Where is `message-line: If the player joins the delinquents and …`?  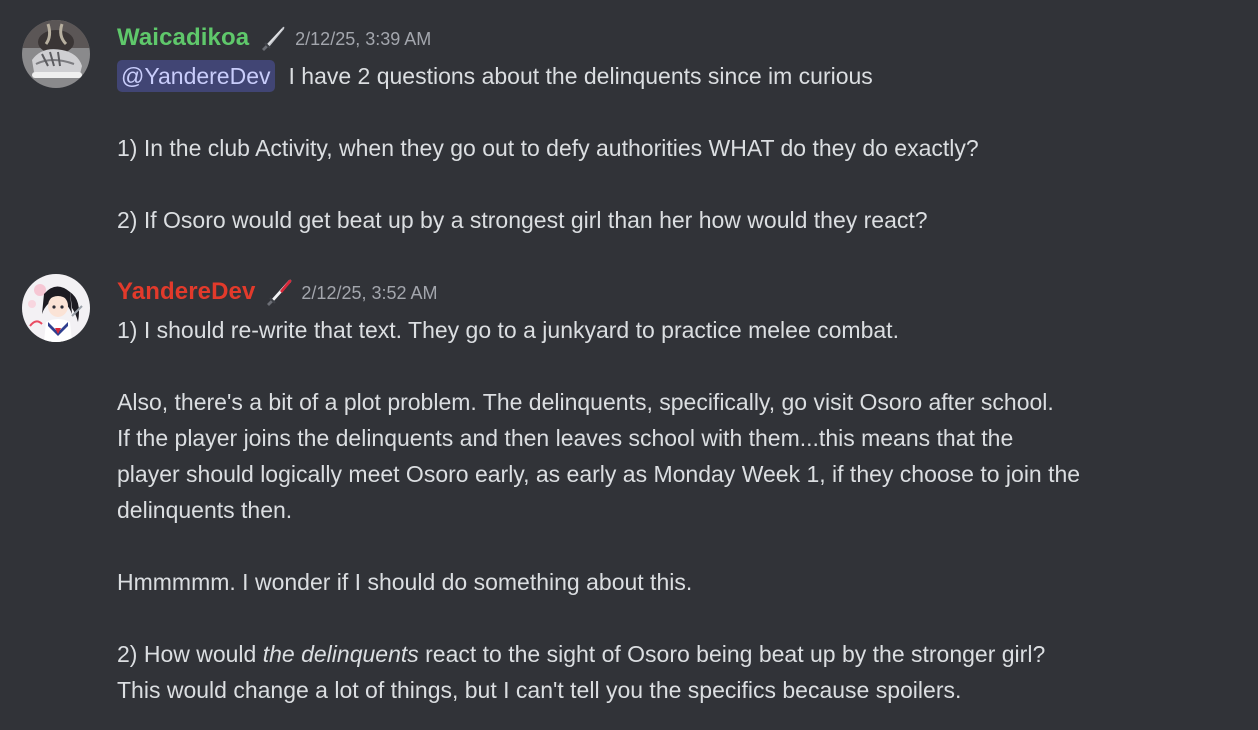 message-line: If the player joins the delinquents and … is located at coordinates (565, 438).